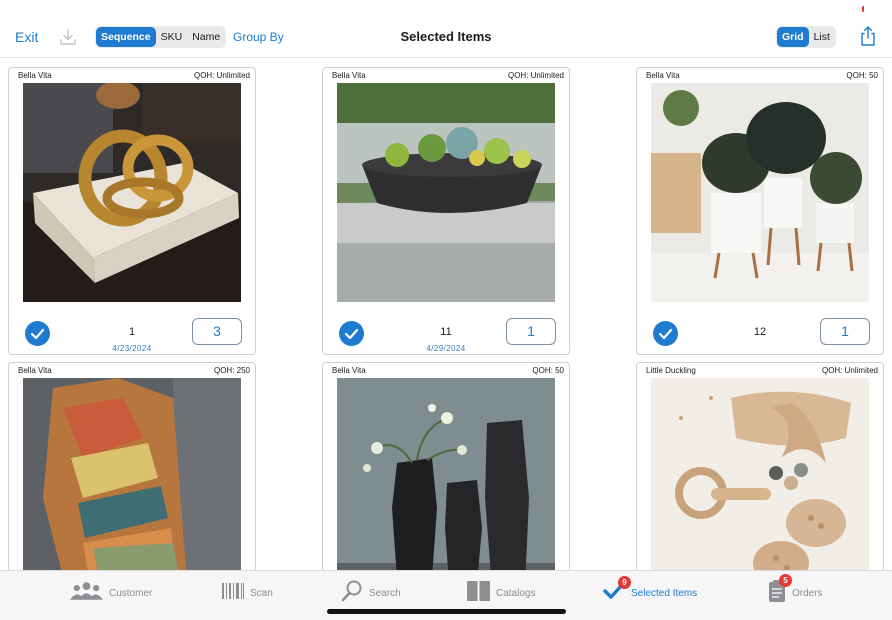 The height and width of the screenshot is (620, 892). Describe the element at coordinates (172, 37) in the screenshot. I see `sort-option-sku: SKU` at that location.